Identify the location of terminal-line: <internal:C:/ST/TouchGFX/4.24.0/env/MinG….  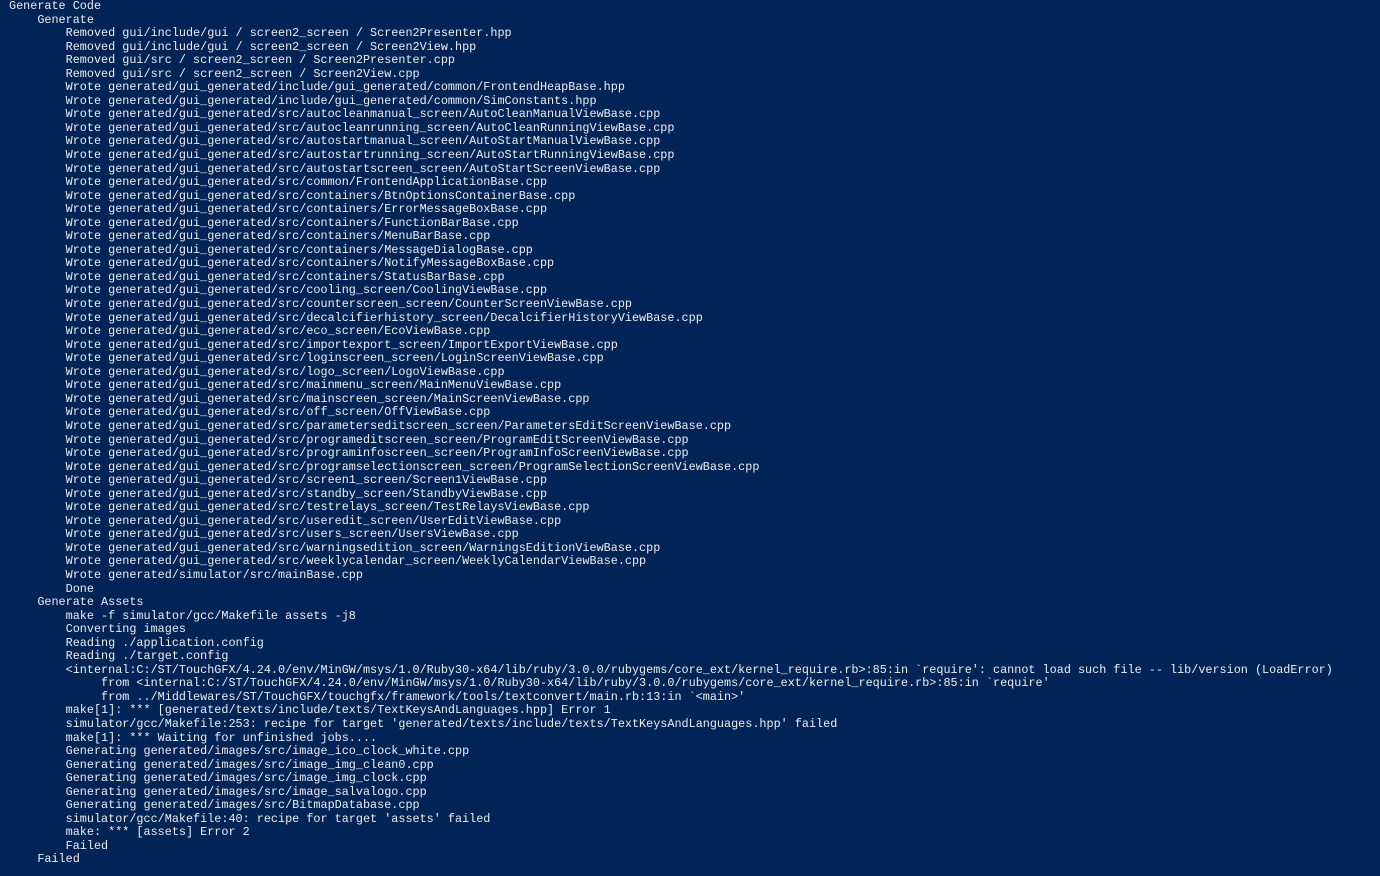
(671, 669).